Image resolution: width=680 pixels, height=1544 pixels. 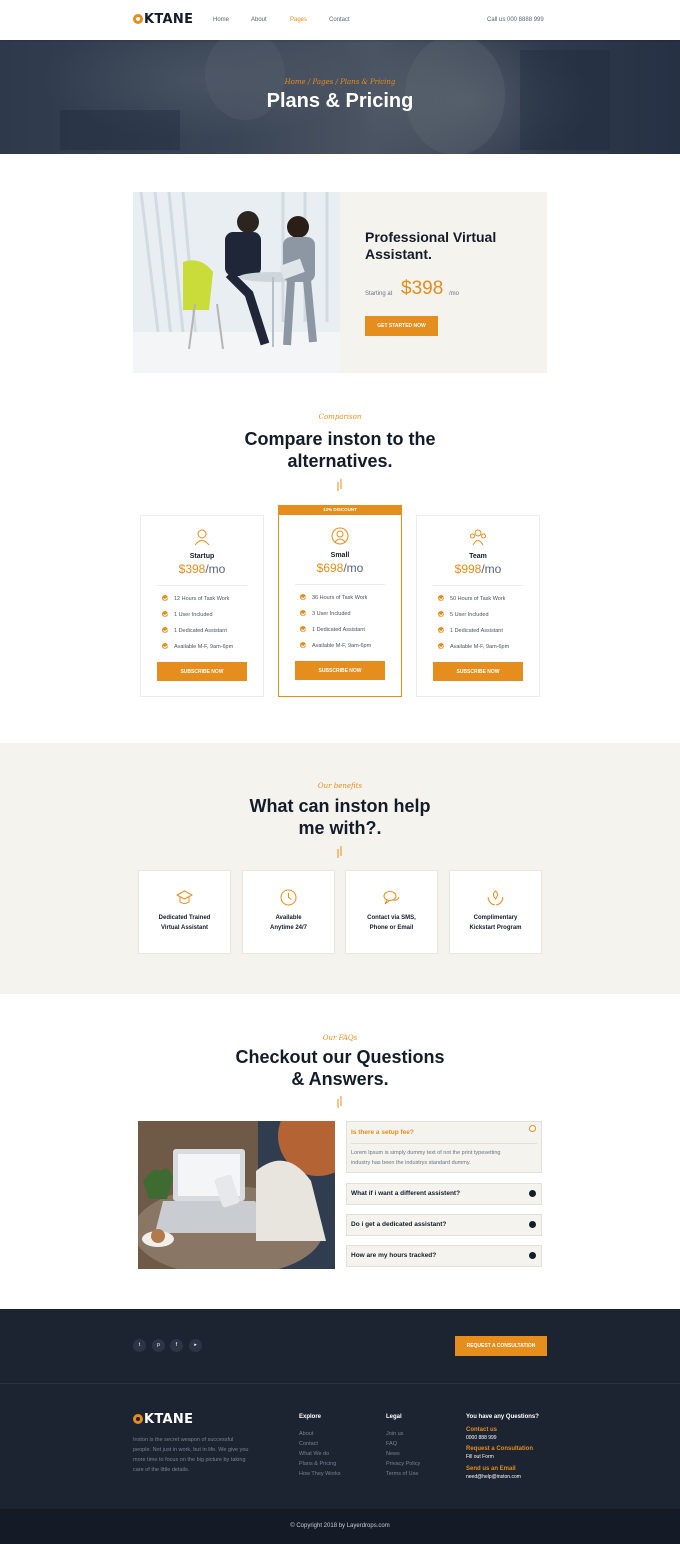 I want to click on footer-link: FAQ, so click(x=403, y=1444).